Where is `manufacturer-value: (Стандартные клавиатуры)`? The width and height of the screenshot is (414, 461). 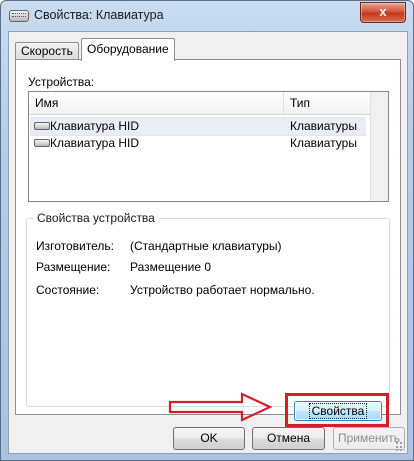
manufacturer-value: (Стандартные клавиатуры) is located at coordinates (206, 246).